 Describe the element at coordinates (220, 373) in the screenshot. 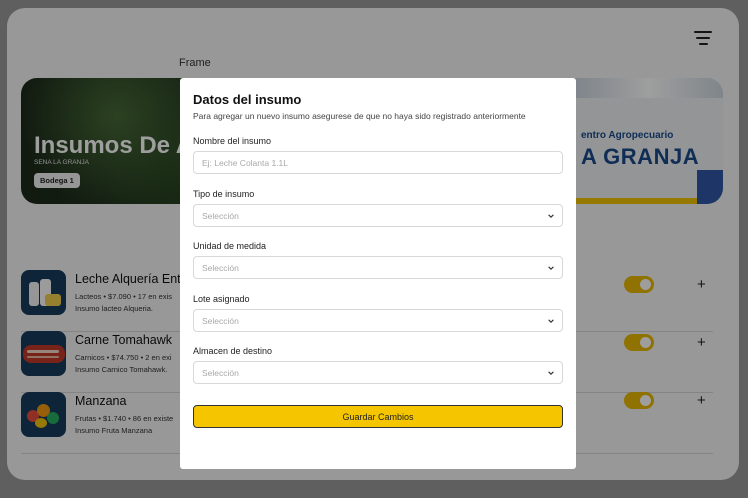

I see `warehouse-select-value: Selección` at that location.